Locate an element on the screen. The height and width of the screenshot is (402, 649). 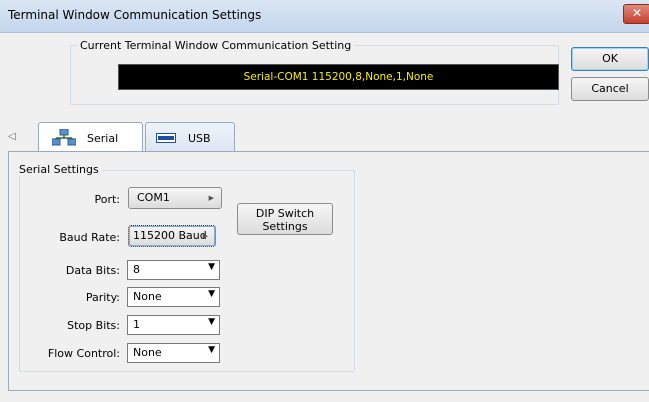
tab-serial-label: Serial is located at coordinates (103, 138).